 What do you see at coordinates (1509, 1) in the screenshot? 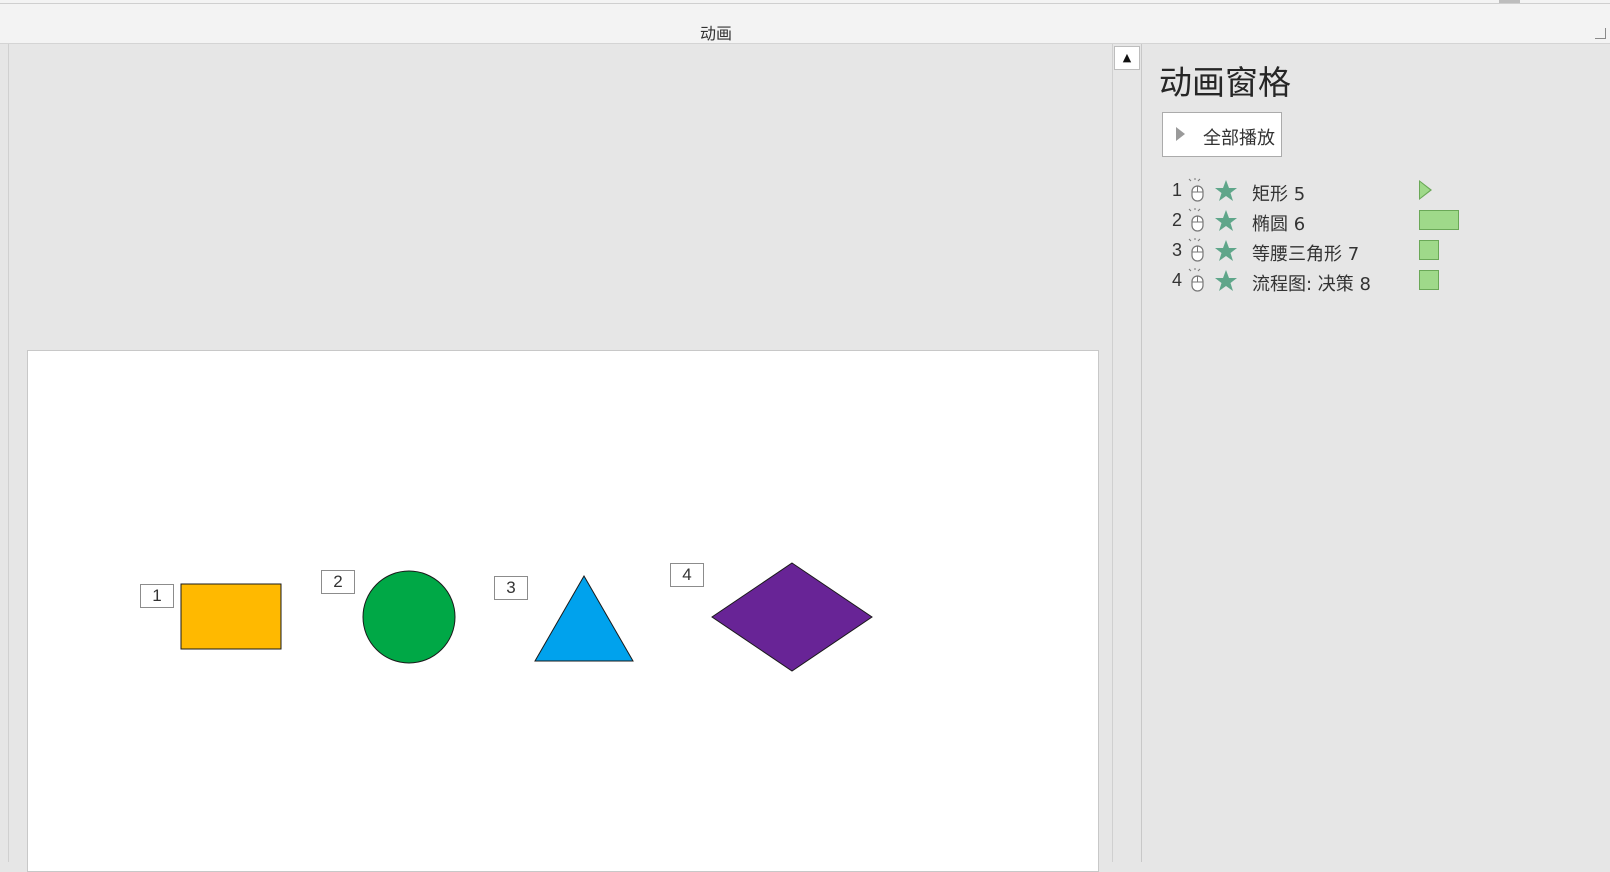
I see `scroll-nub` at bounding box center [1509, 1].